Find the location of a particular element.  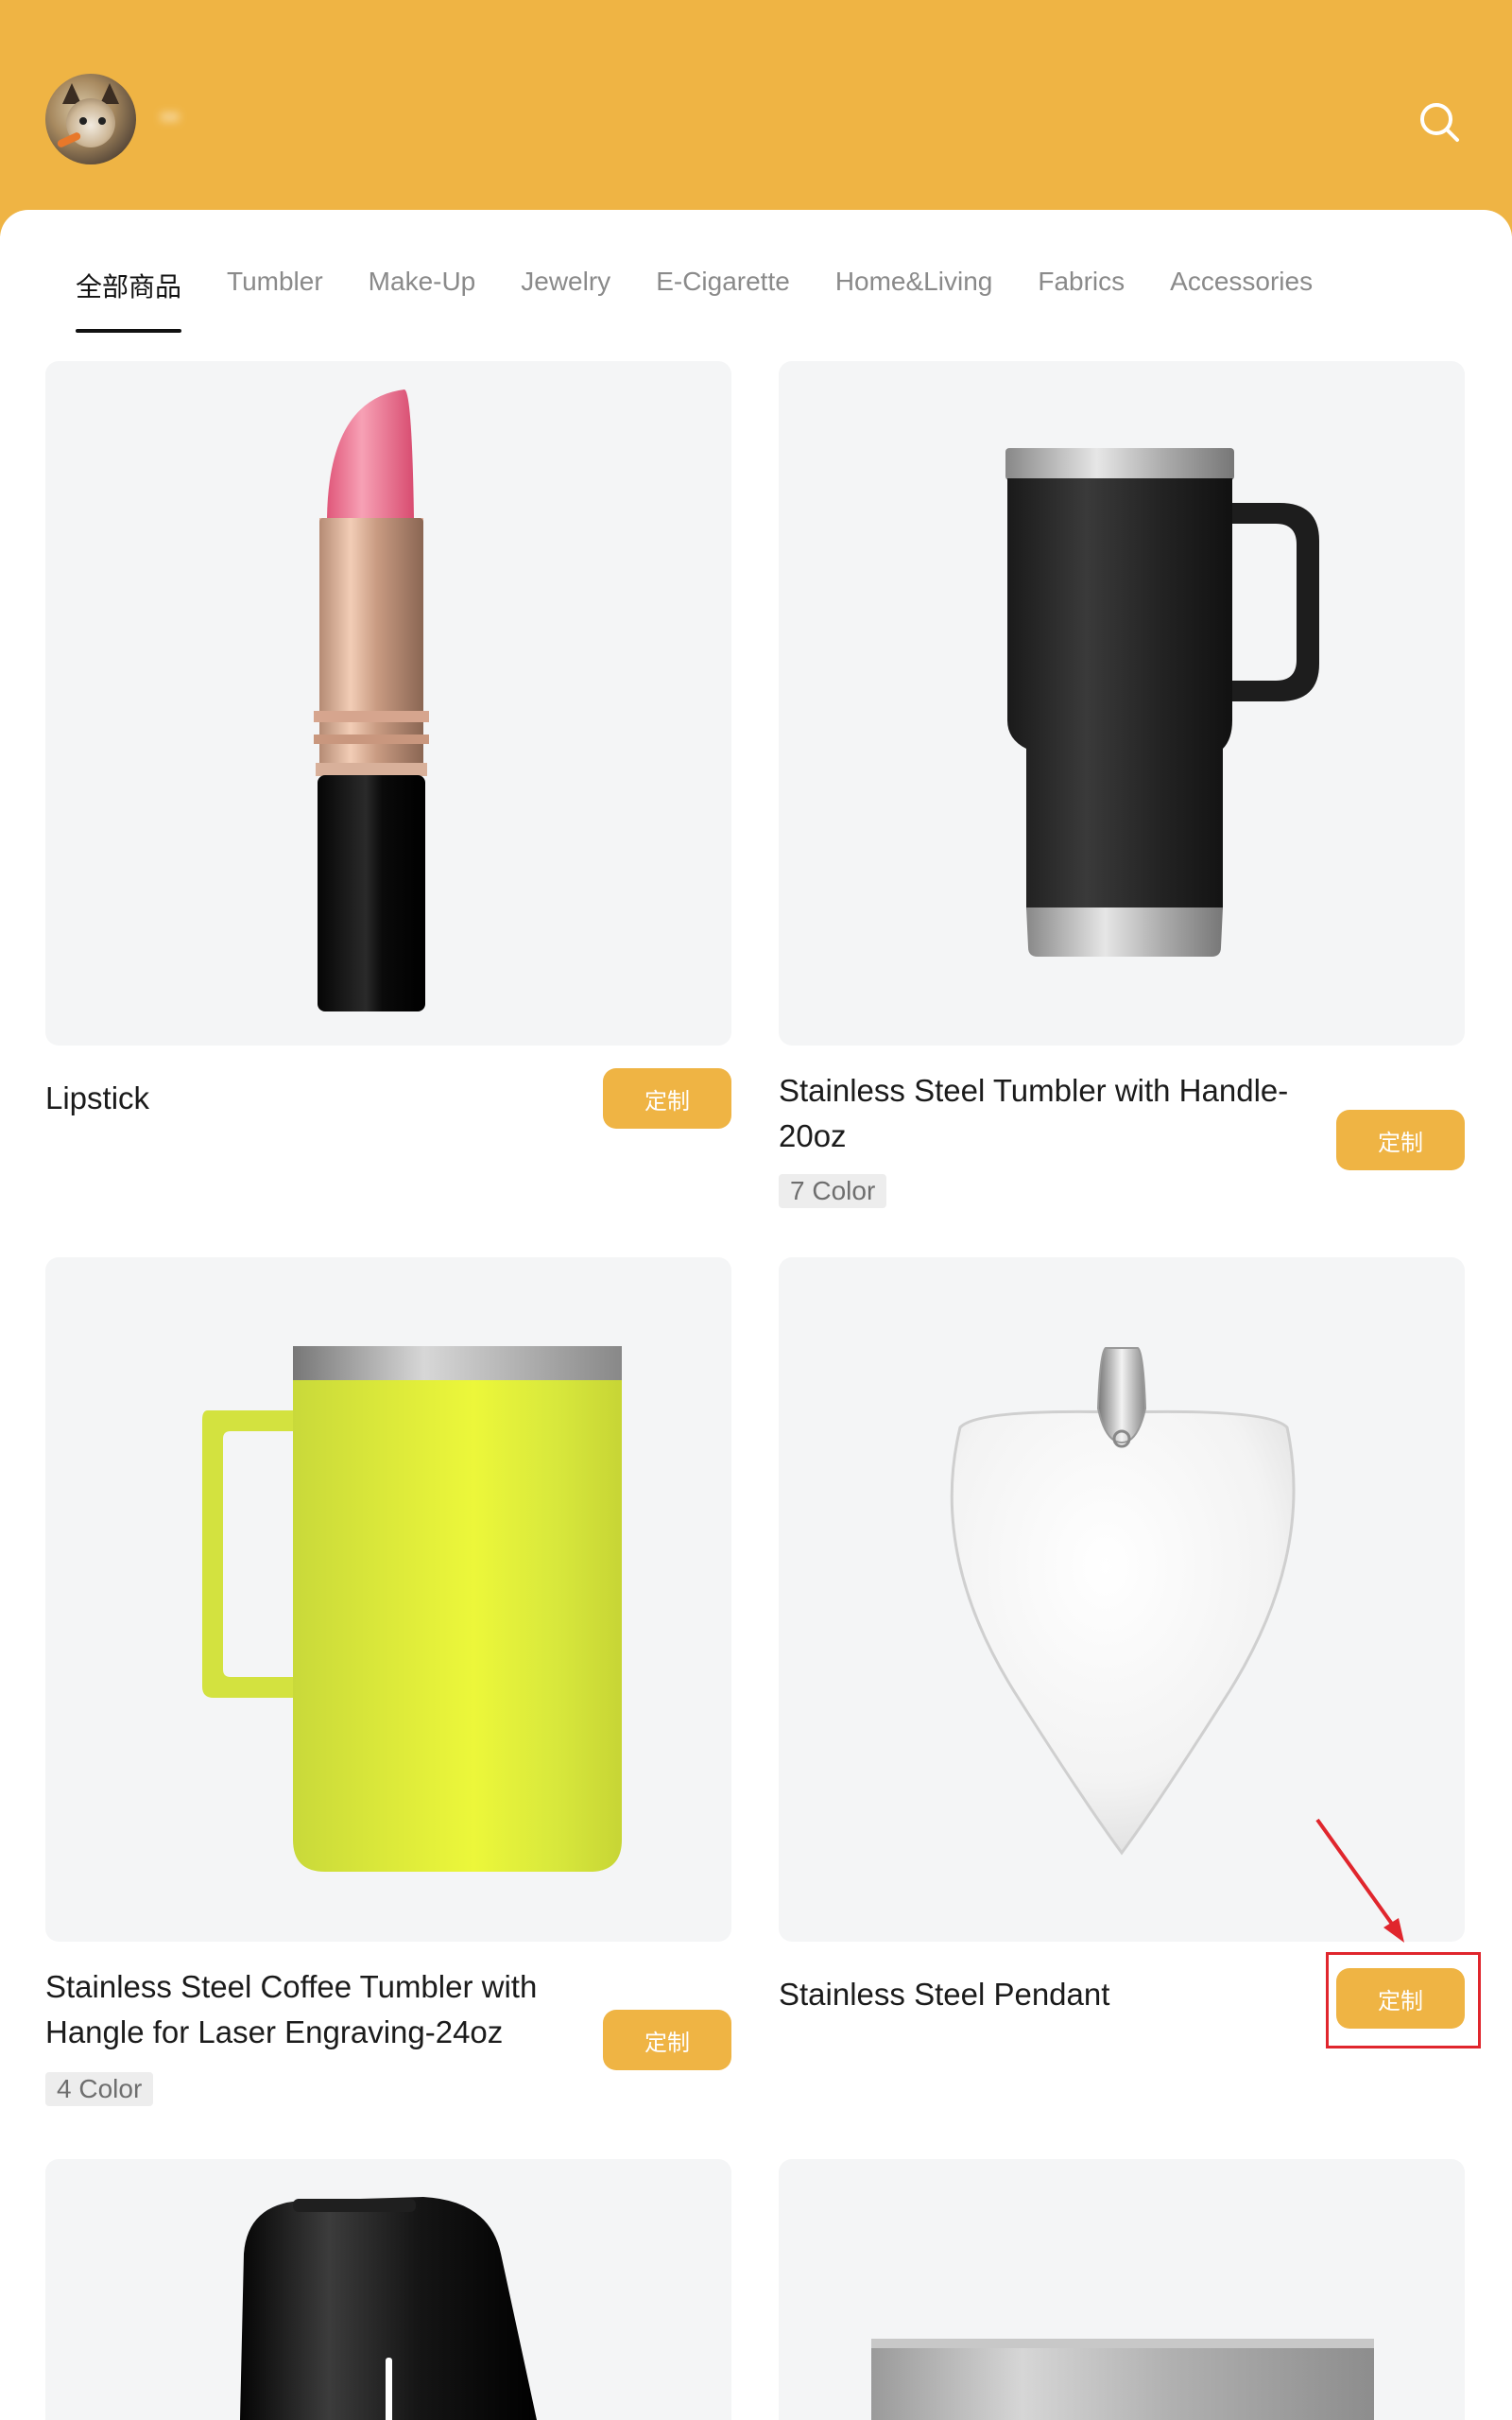

top-header: •• is located at coordinates (756, 118).